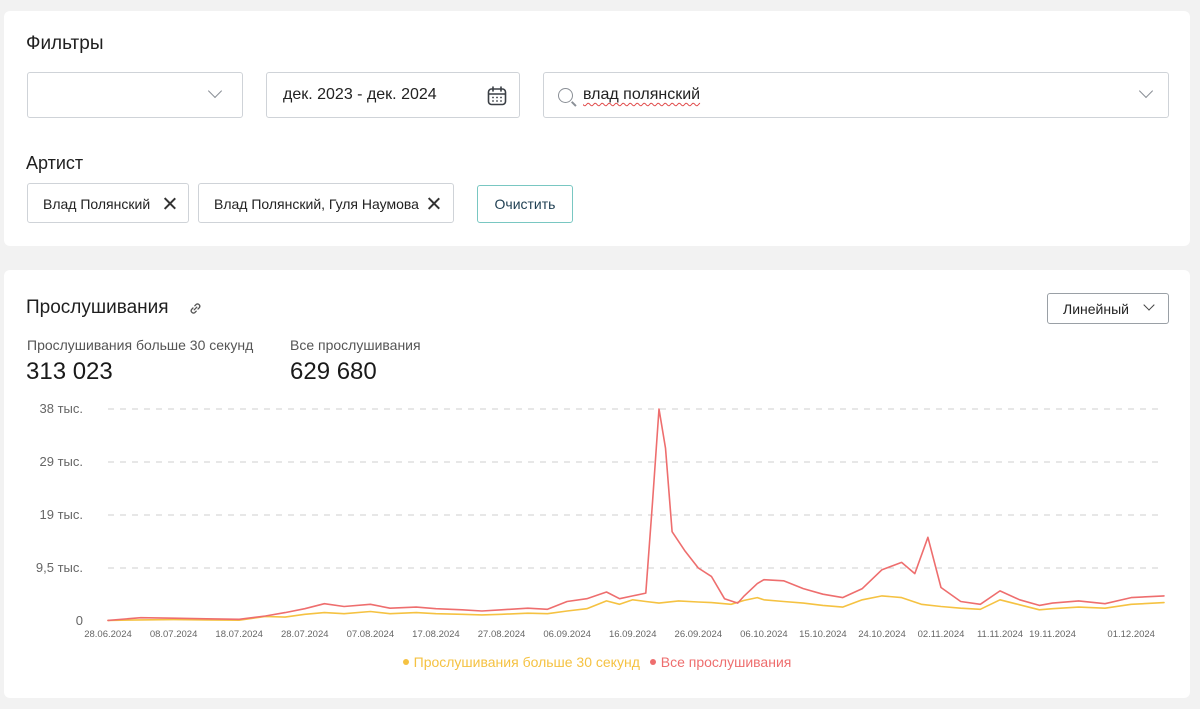 This screenshot has width=1200, height=709. Describe the element at coordinates (882, 634) in the screenshot. I see `x-tick-label: 24.10.2024` at that location.